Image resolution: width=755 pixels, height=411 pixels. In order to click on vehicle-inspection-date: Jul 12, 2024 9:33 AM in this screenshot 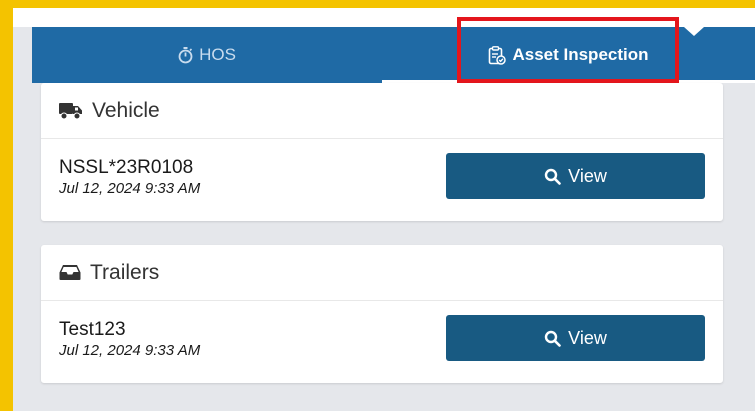, I will do `click(130, 188)`.